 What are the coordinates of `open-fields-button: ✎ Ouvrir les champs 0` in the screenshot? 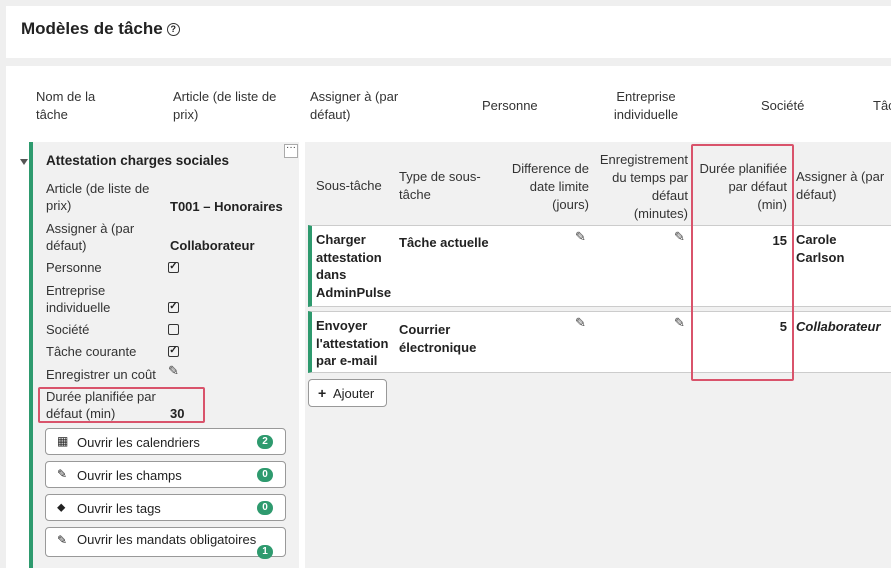 It's located at (165, 474).